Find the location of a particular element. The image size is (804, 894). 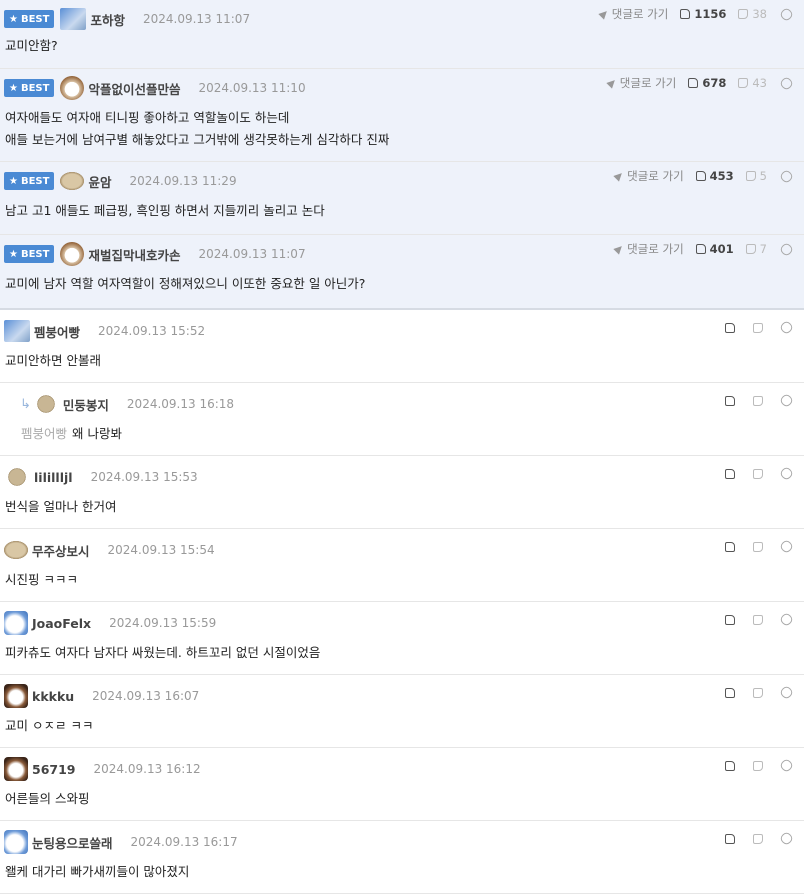

upvote-button: 678 is located at coordinates (707, 83).